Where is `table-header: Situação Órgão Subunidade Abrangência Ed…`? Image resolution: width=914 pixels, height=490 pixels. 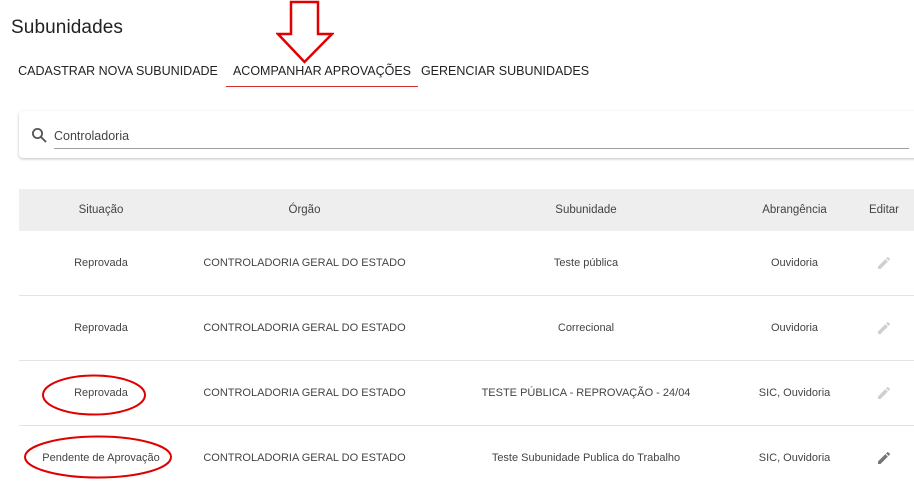 table-header: Situação Órgão Subunidade Abrangência Ed… is located at coordinates (466, 210).